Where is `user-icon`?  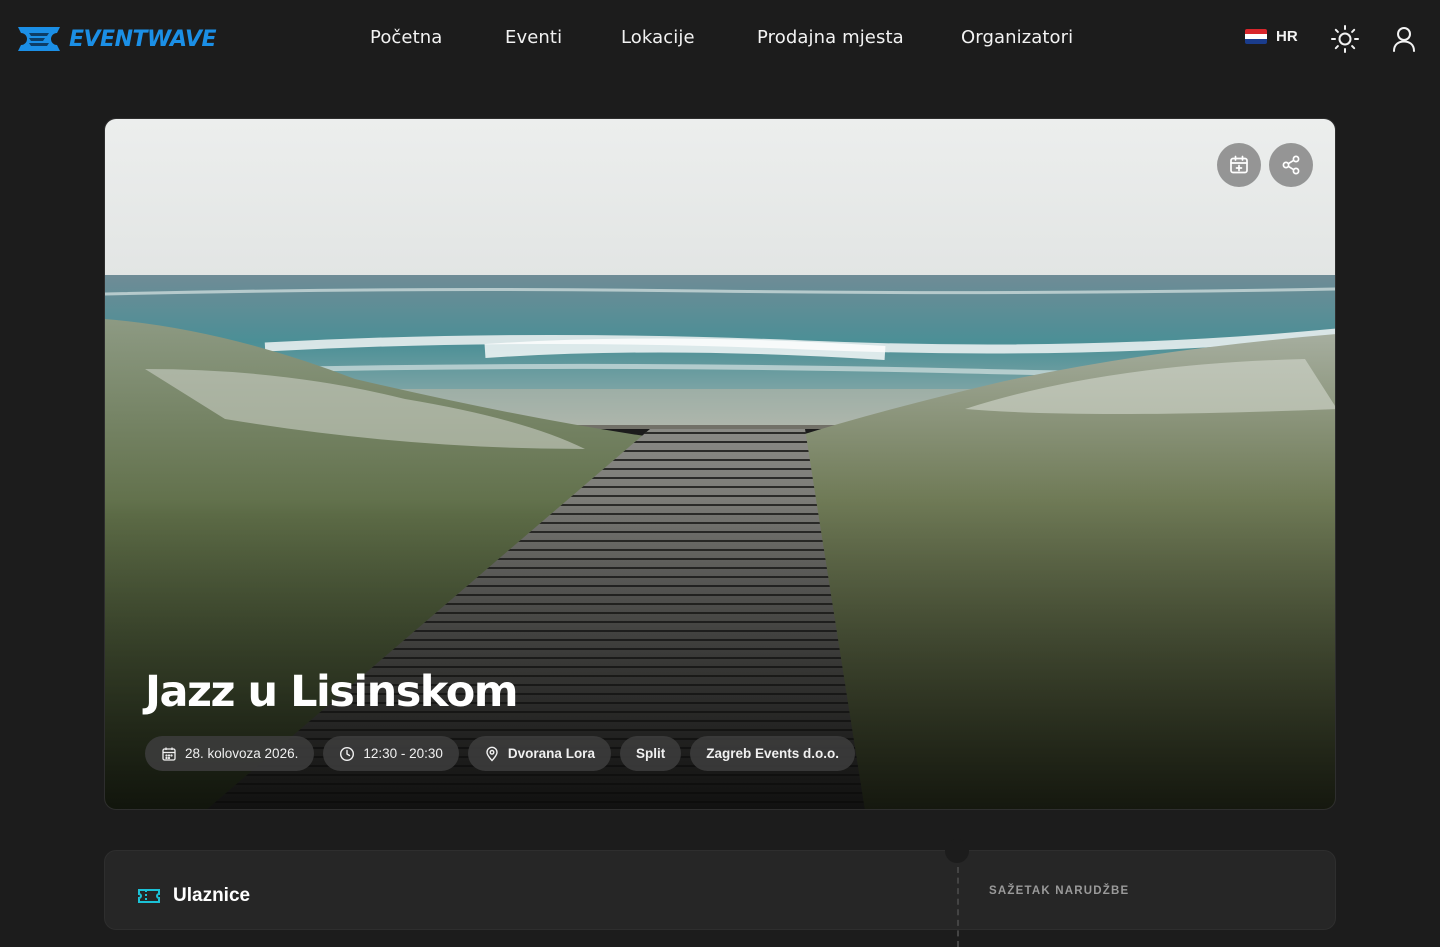 user-icon is located at coordinates (1404, 39).